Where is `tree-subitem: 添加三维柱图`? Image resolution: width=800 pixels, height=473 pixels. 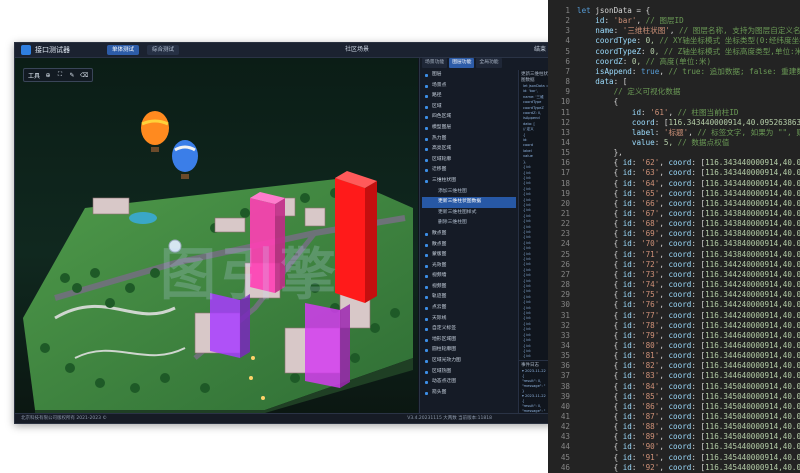 tree-subitem: 添加三维柱图 is located at coordinates (469, 192).